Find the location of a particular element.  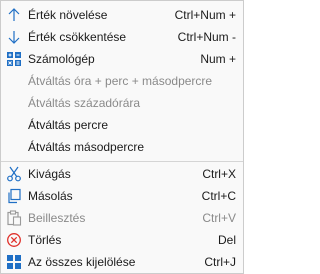

menu-item-convert-hms: Átváltás óra + perc + másodpercre is located at coordinates (122, 81).